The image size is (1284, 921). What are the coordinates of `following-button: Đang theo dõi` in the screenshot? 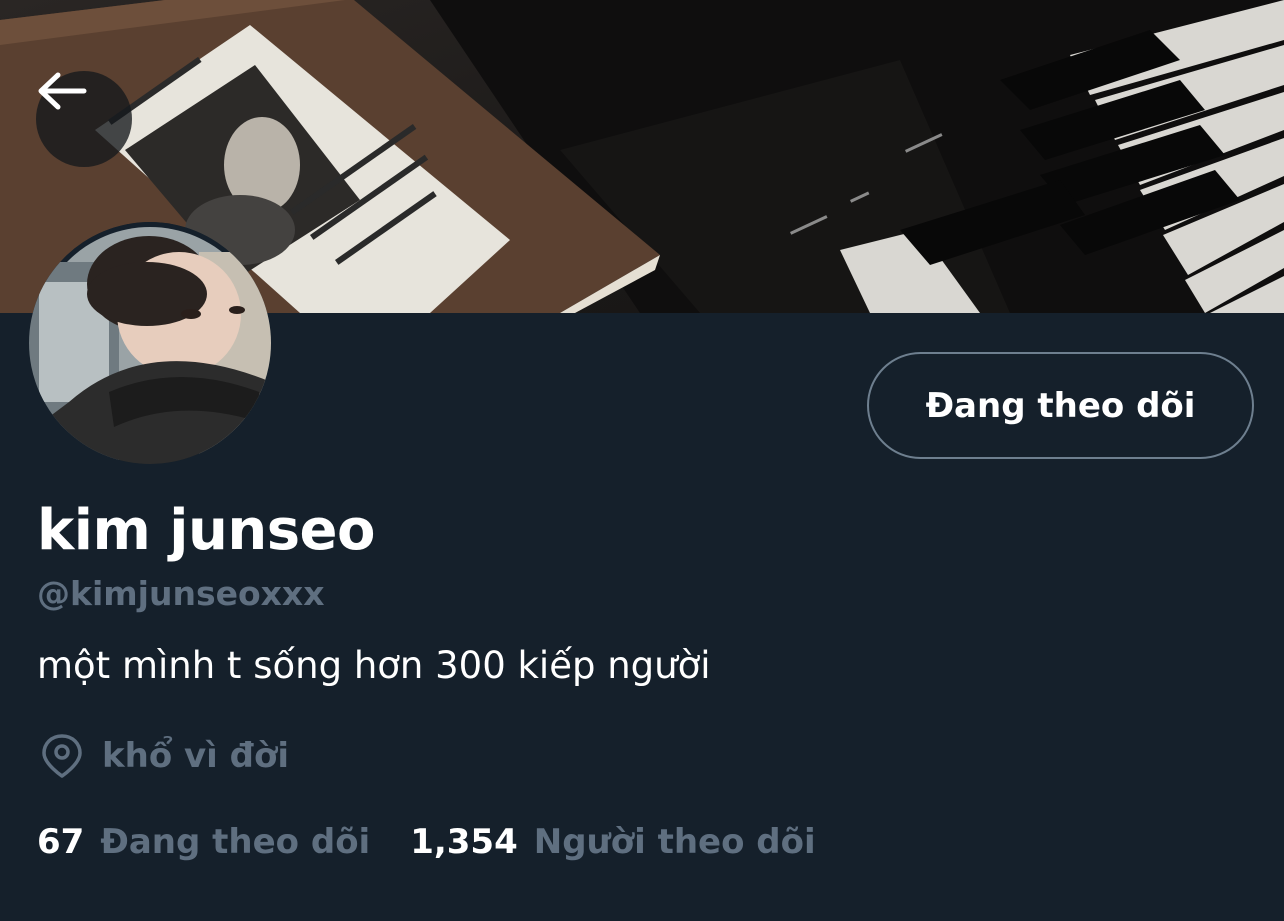 It's located at (1060, 405).